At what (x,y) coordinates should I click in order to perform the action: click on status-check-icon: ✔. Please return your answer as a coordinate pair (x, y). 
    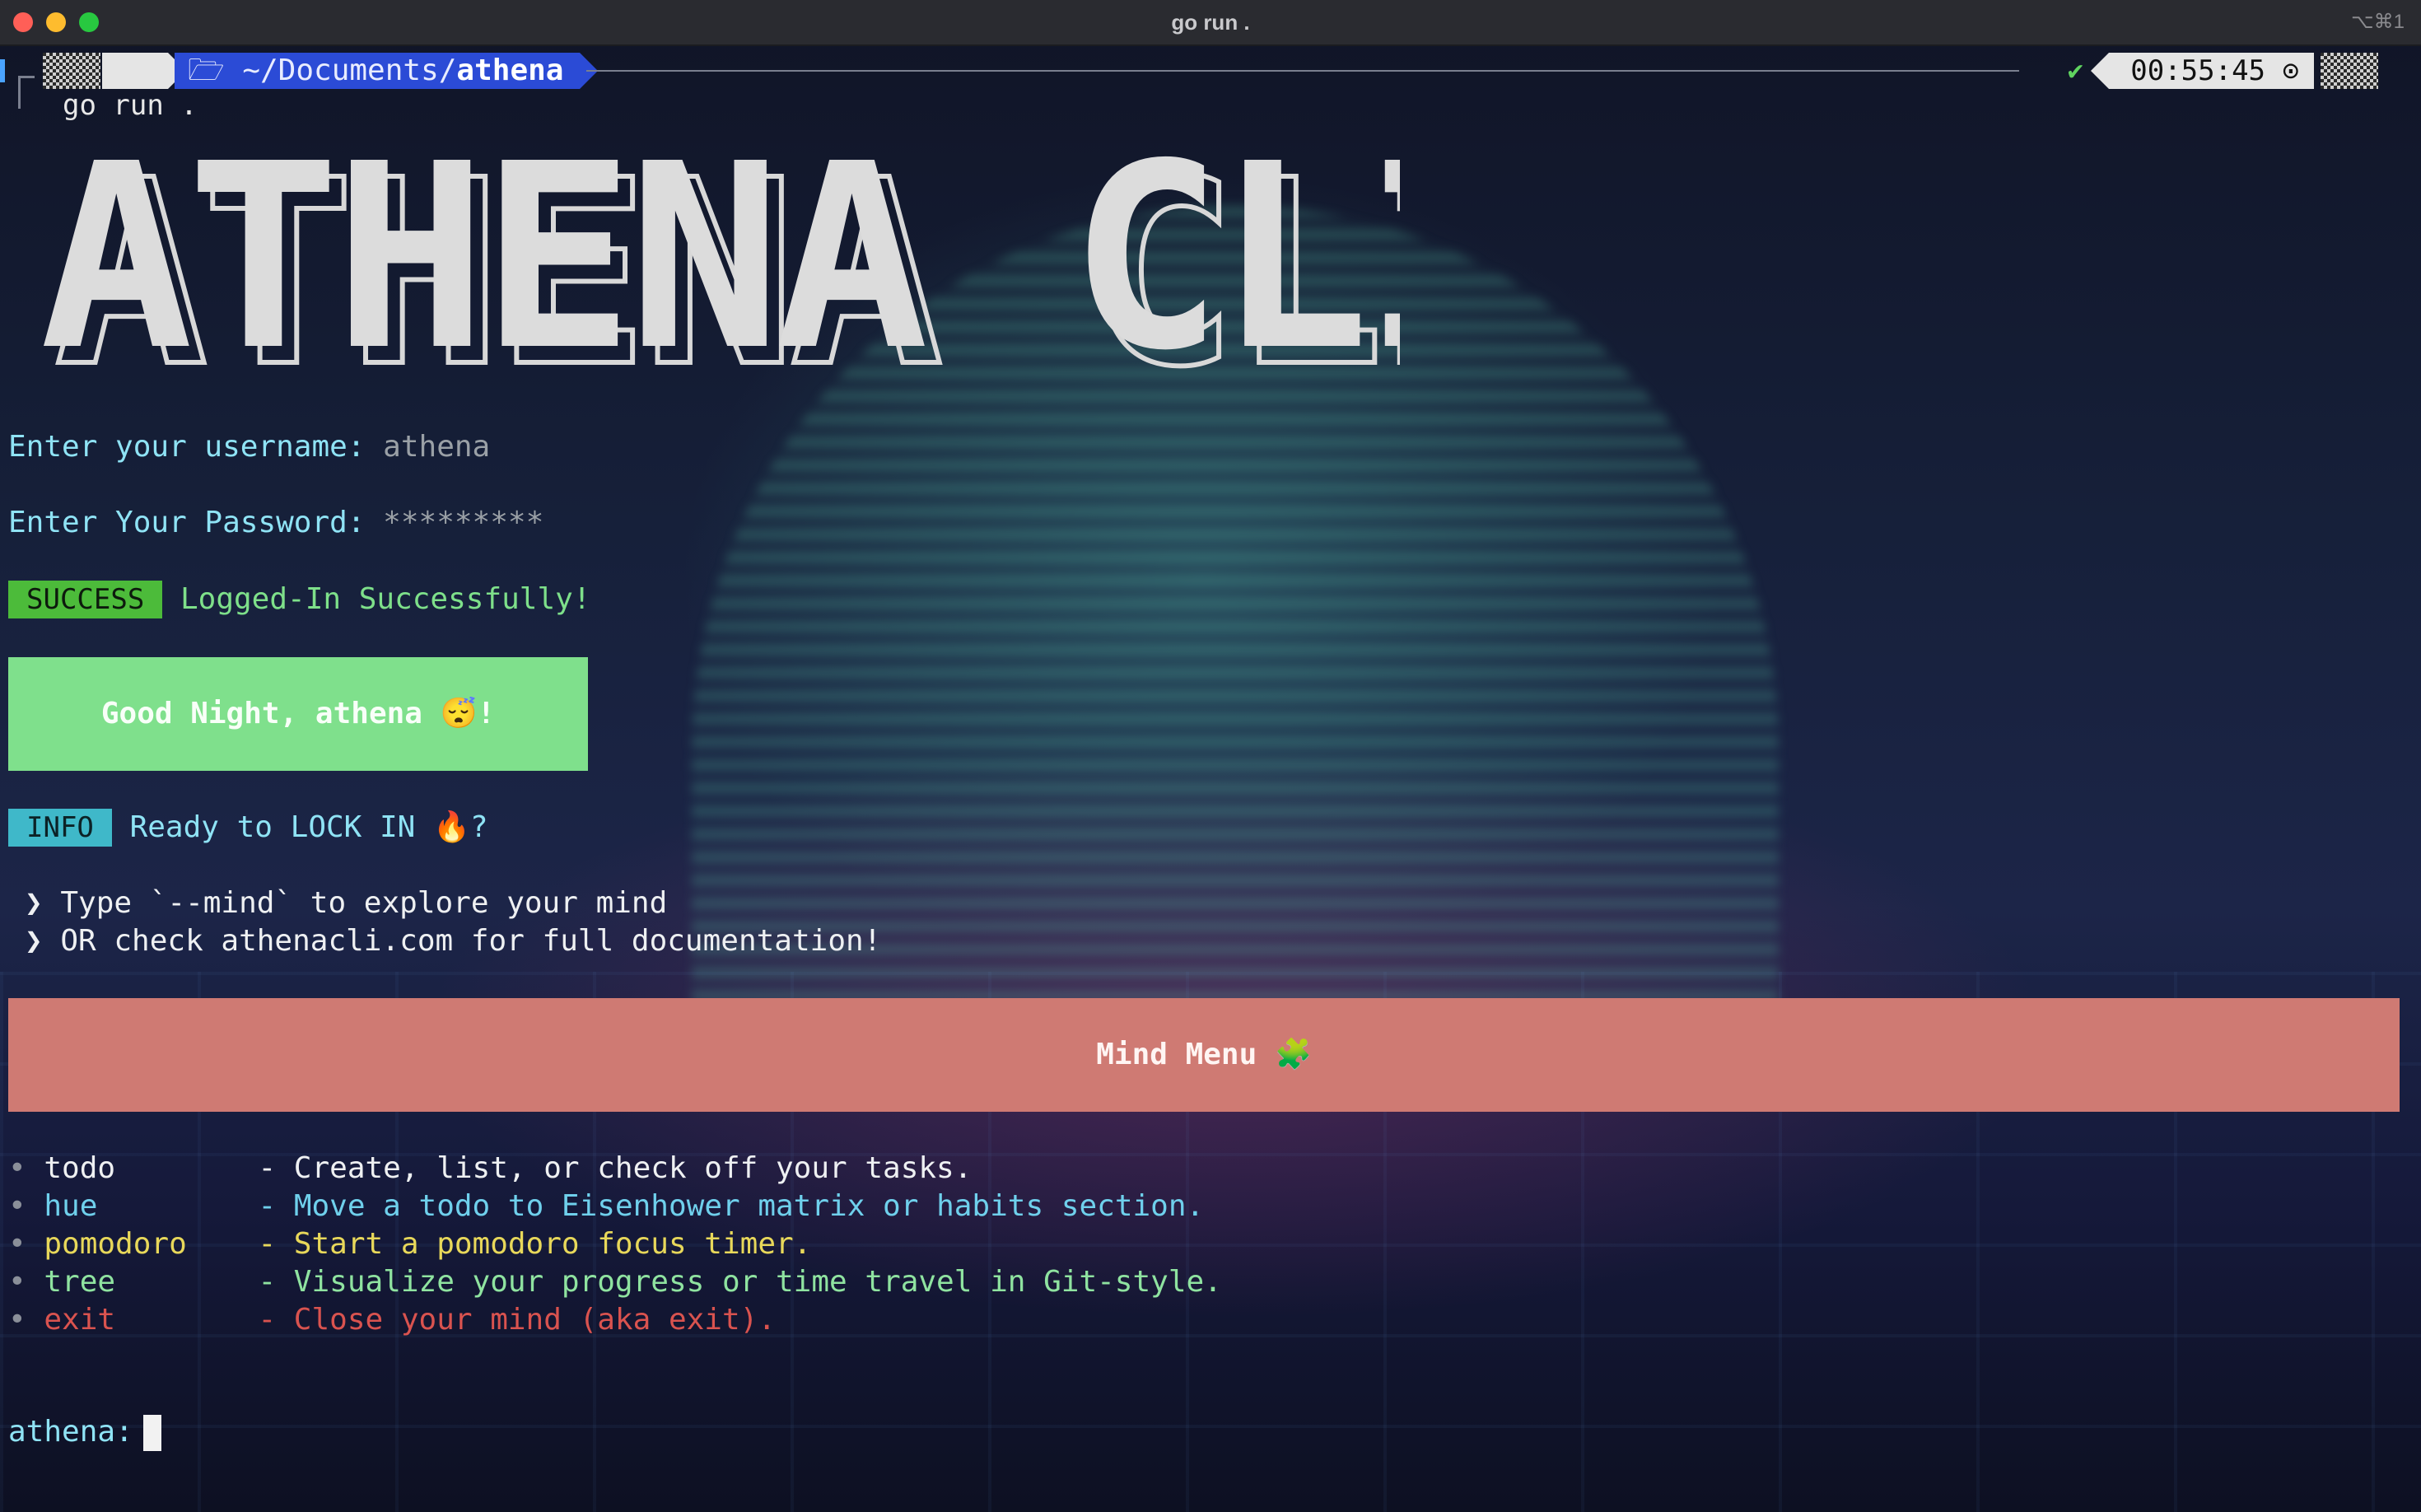
    Looking at the image, I should click on (2075, 70).